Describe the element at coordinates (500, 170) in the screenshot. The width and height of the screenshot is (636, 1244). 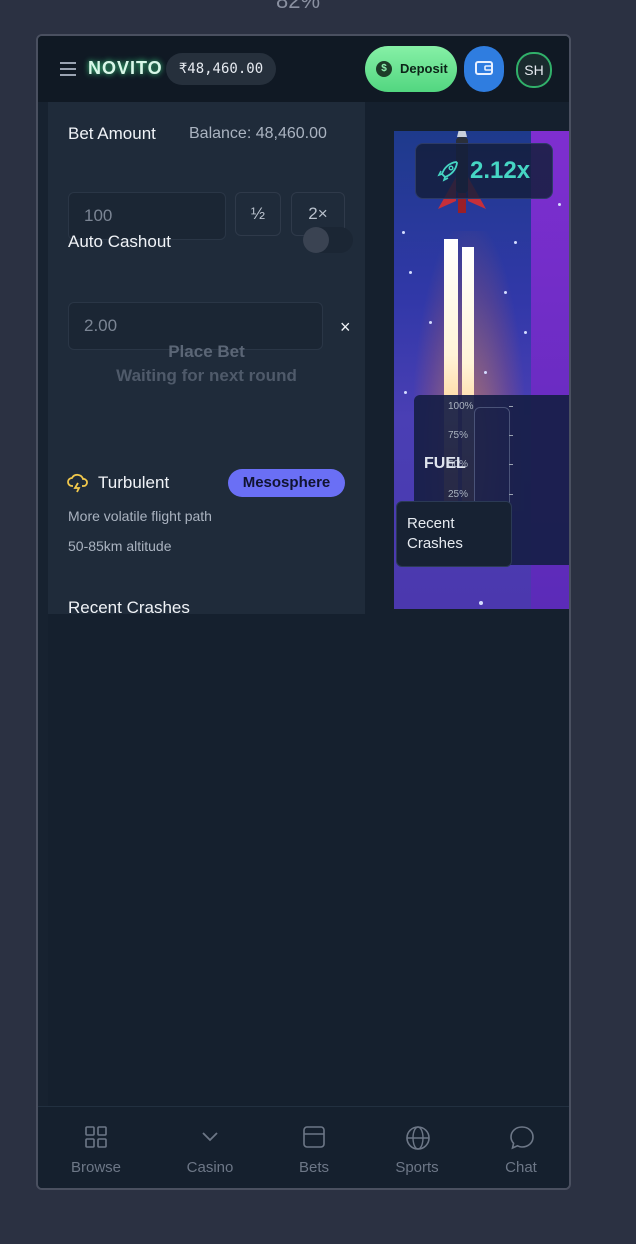
I see `multiplier-value: 2.12x` at that location.